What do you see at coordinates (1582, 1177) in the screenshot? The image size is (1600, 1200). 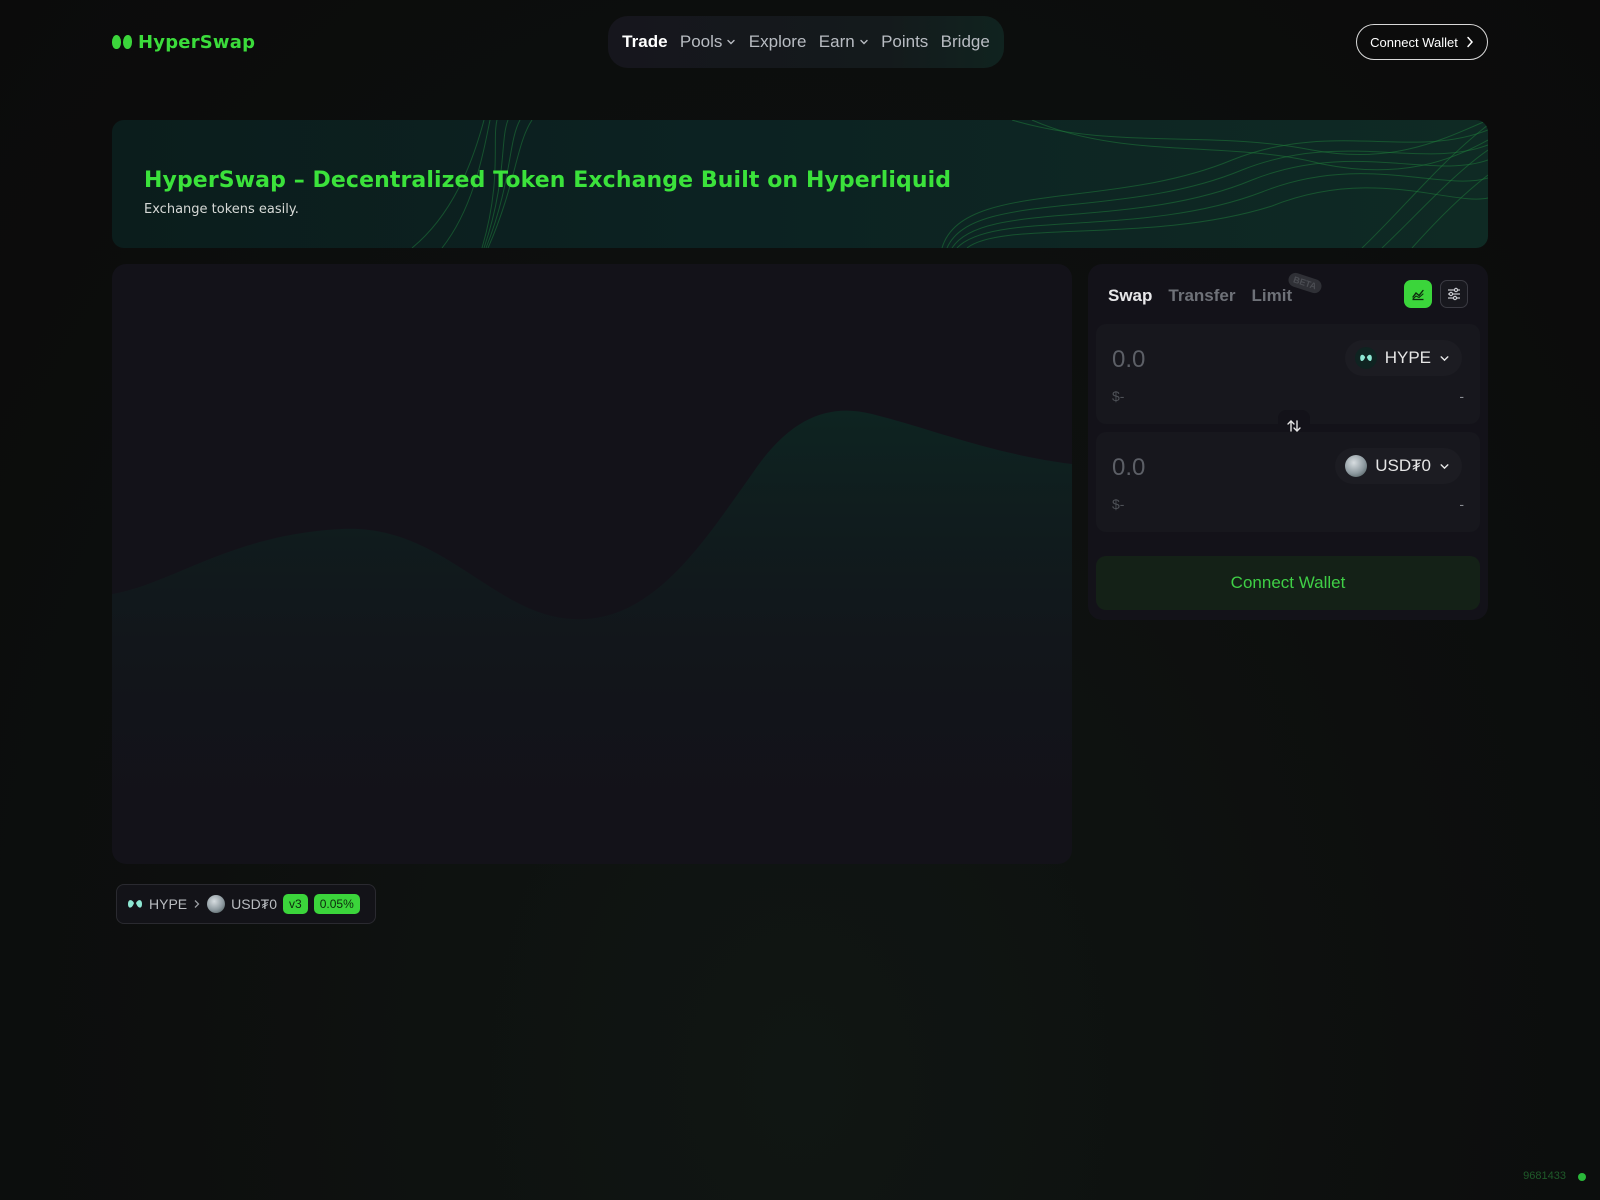 I see `network-status-dot` at bounding box center [1582, 1177].